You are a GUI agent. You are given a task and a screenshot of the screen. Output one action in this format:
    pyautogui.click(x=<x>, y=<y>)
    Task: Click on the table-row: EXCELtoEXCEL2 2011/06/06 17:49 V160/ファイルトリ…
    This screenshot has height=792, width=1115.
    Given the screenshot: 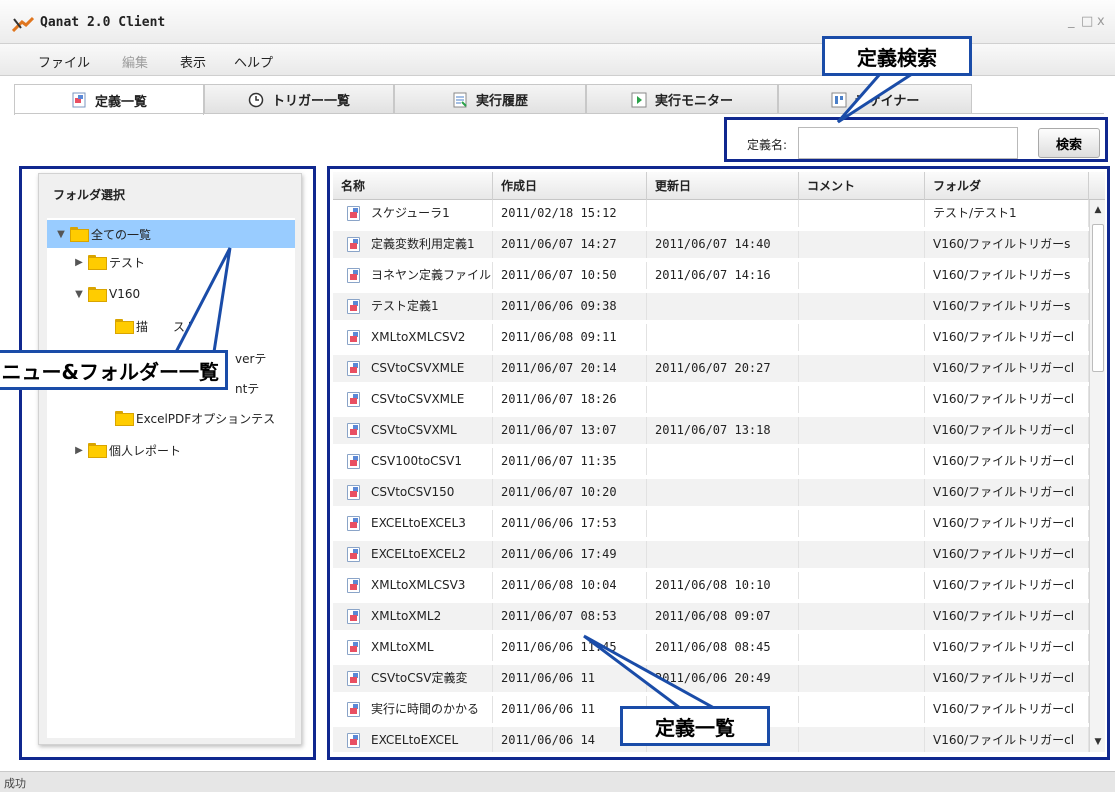 What is the action you would take?
    pyautogui.click(x=711, y=554)
    